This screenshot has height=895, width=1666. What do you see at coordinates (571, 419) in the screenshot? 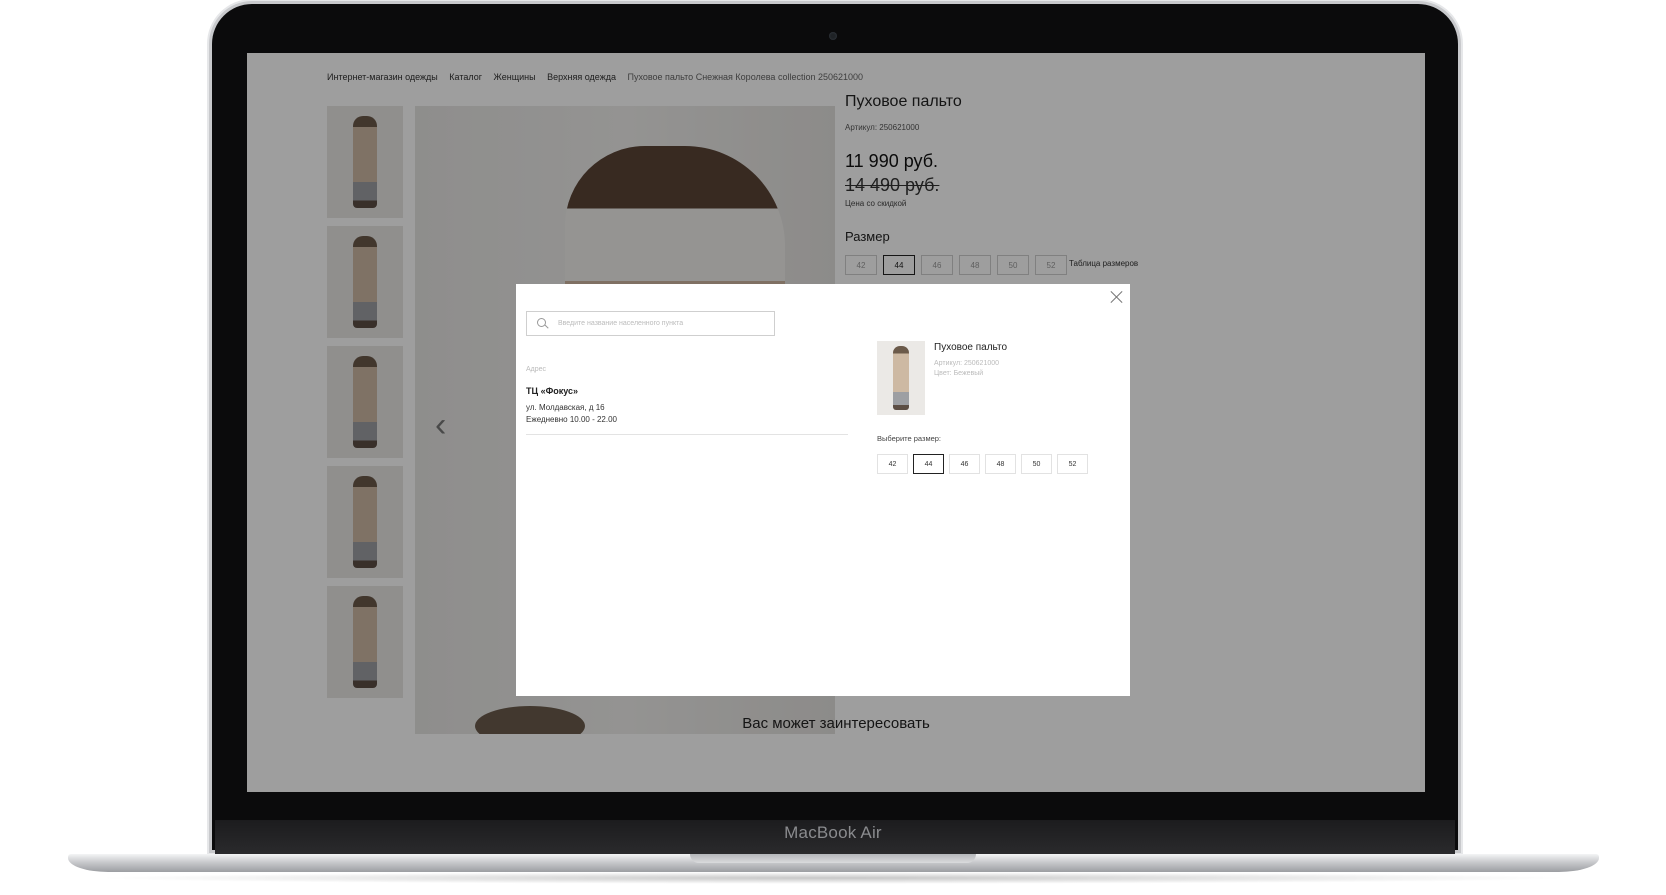
I see `store-hours: Ежедневно 10.00 - 22.00` at bounding box center [571, 419].